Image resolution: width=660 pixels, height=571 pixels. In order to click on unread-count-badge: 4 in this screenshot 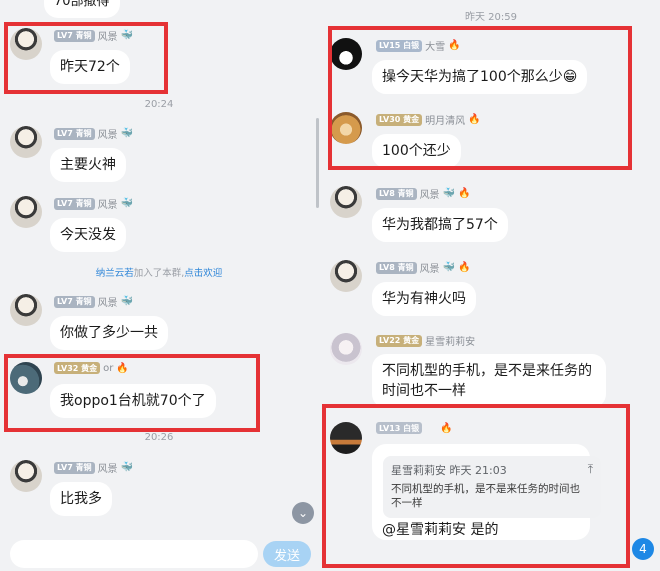, I will do `click(643, 549)`.